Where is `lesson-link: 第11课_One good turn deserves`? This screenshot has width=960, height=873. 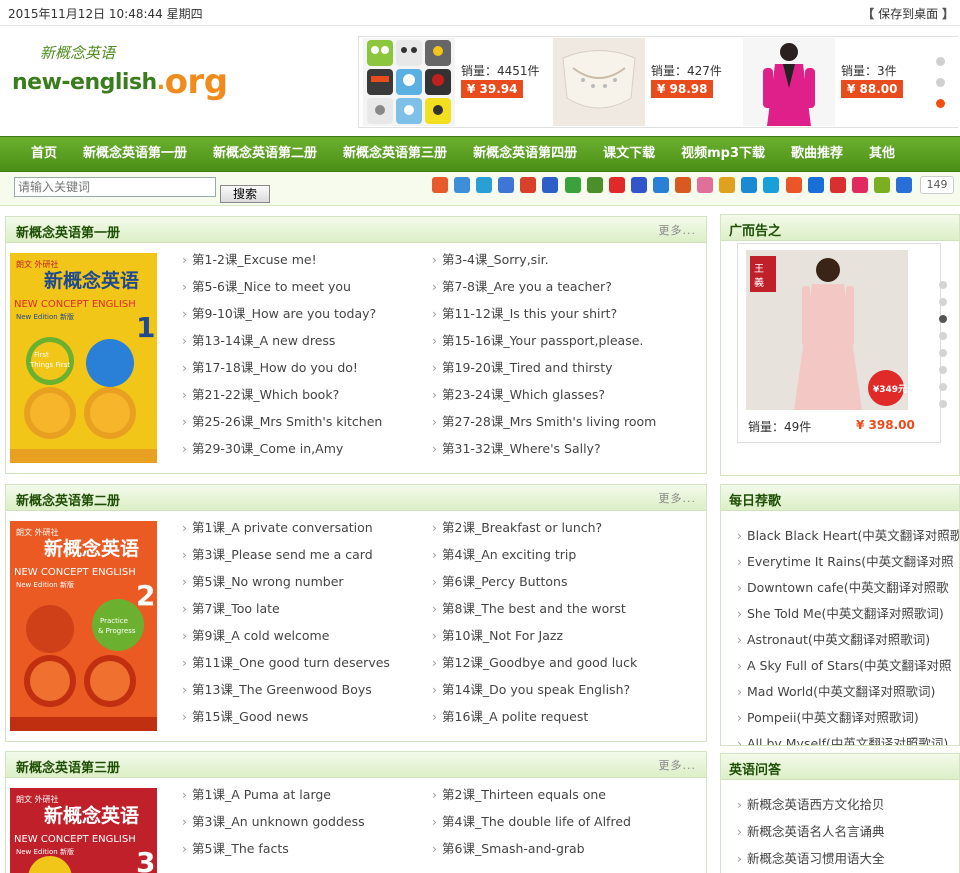 lesson-link: 第11课_One good turn deserves is located at coordinates (286, 661).